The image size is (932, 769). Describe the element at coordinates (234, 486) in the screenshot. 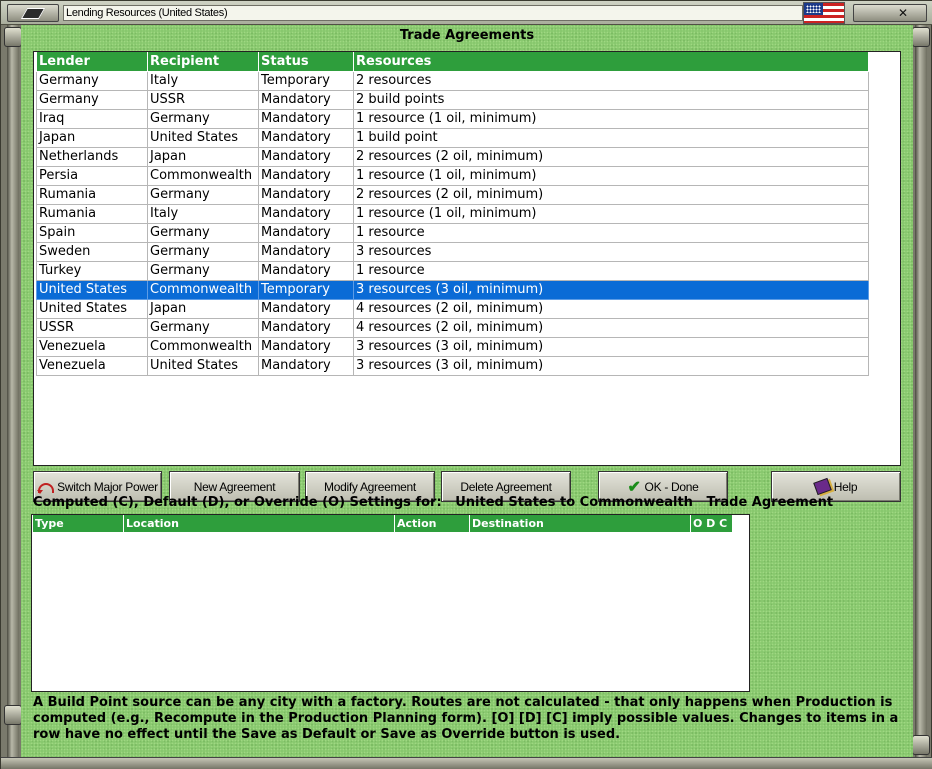

I see `new-agreement-label: New Agreement` at that location.